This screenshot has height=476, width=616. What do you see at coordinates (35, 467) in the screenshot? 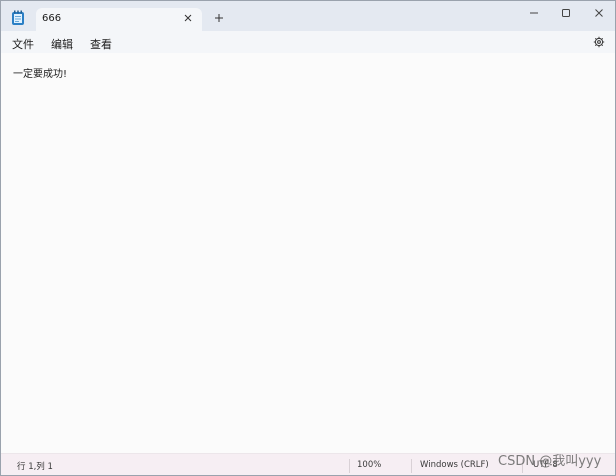
I see `cursor-position: 行 1,列 1` at bounding box center [35, 467].